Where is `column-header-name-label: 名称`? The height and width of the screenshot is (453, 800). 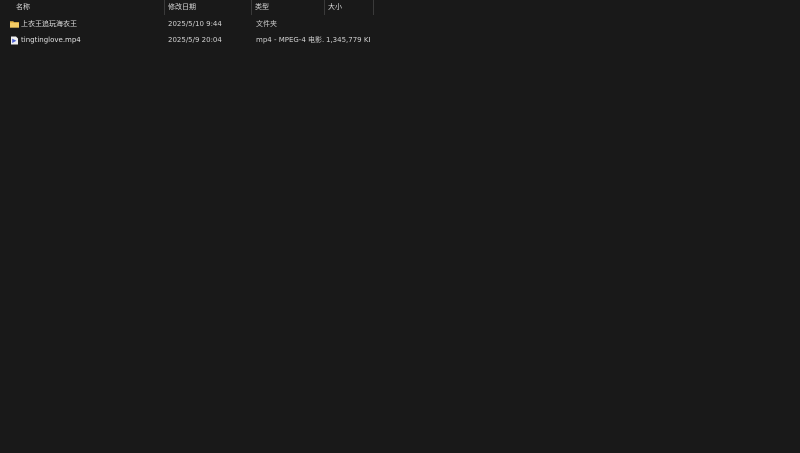 column-header-name-label: 名称 is located at coordinates (23, 7).